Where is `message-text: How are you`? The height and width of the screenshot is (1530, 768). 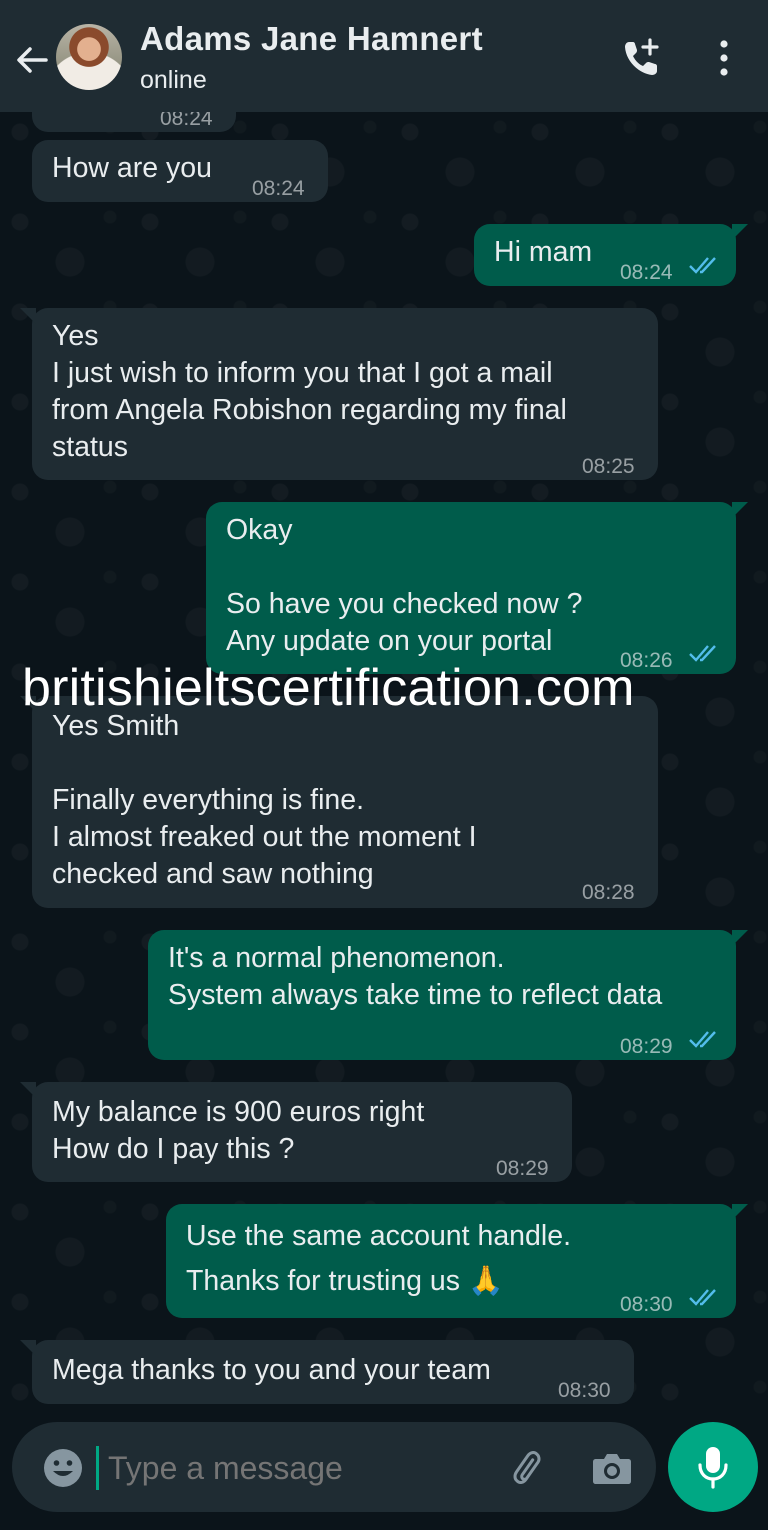
message-text: How are you is located at coordinates (132, 168).